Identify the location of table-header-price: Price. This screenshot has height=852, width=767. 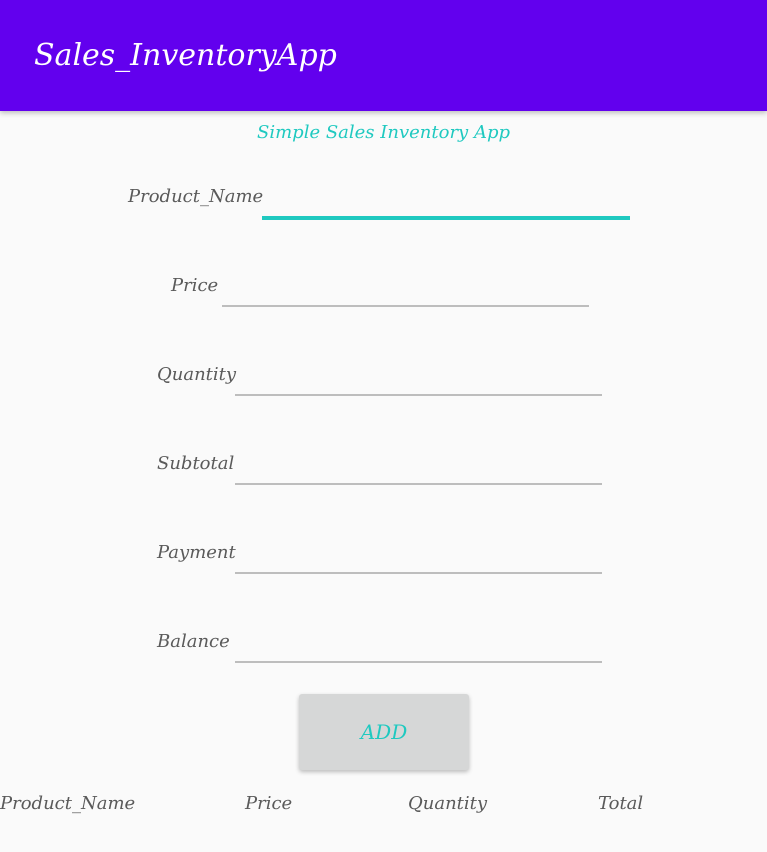
(269, 803).